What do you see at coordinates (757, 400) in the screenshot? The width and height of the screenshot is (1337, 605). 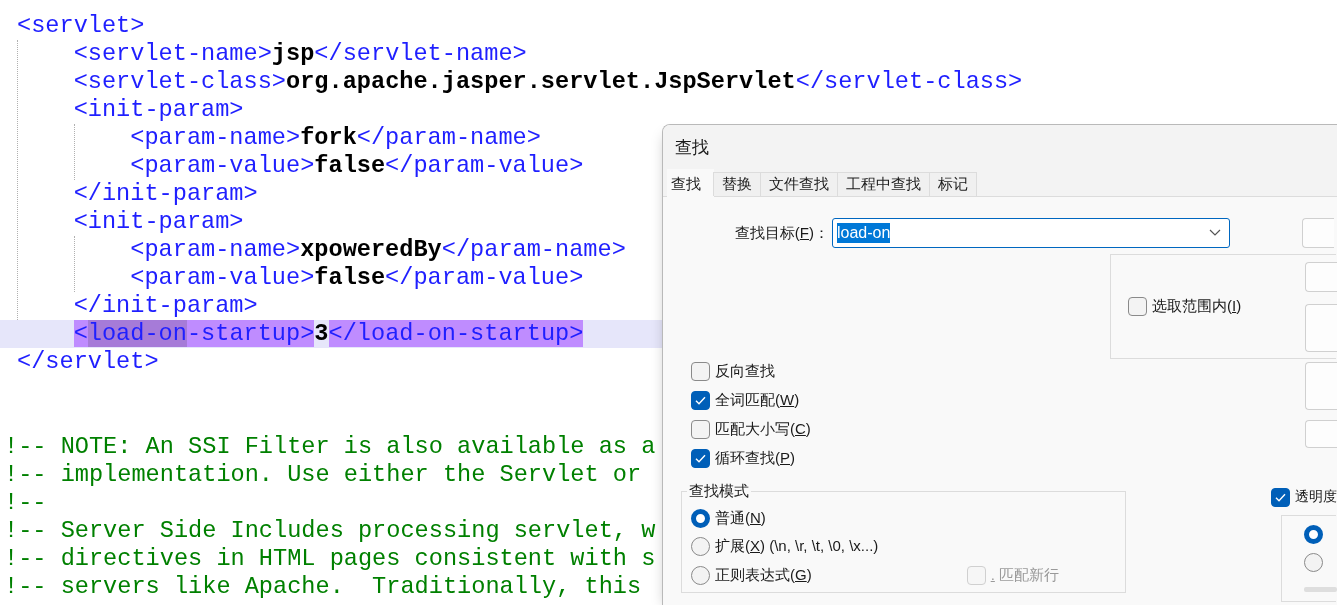 I see `checkbox-label: 全词匹配(W)` at bounding box center [757, 400].